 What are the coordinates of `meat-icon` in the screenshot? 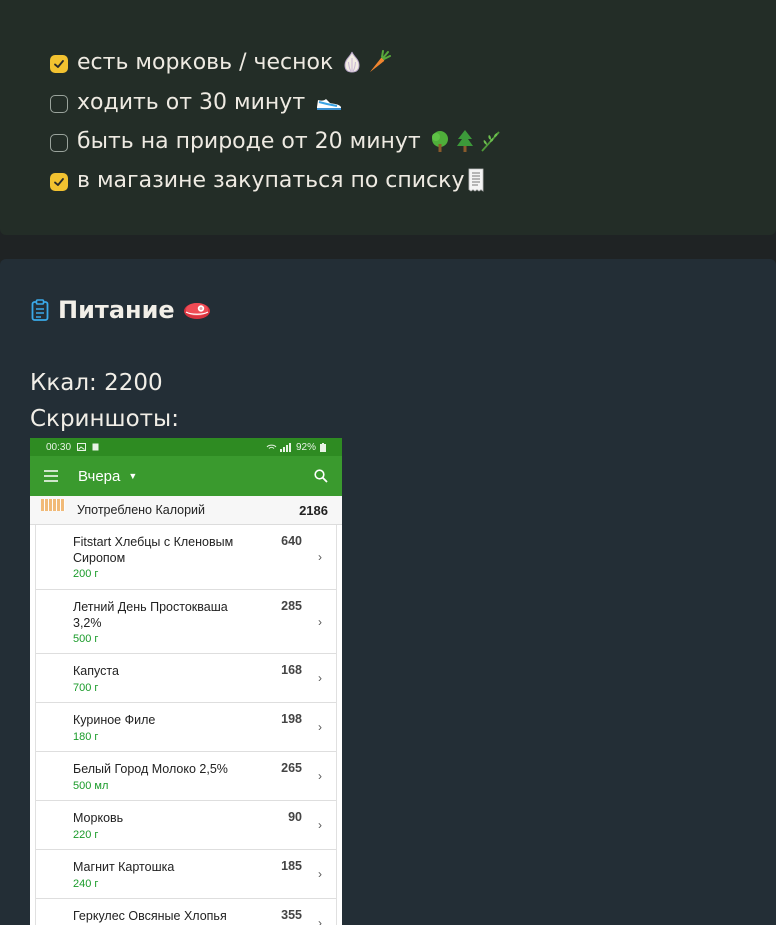 It's located at (196, 311).